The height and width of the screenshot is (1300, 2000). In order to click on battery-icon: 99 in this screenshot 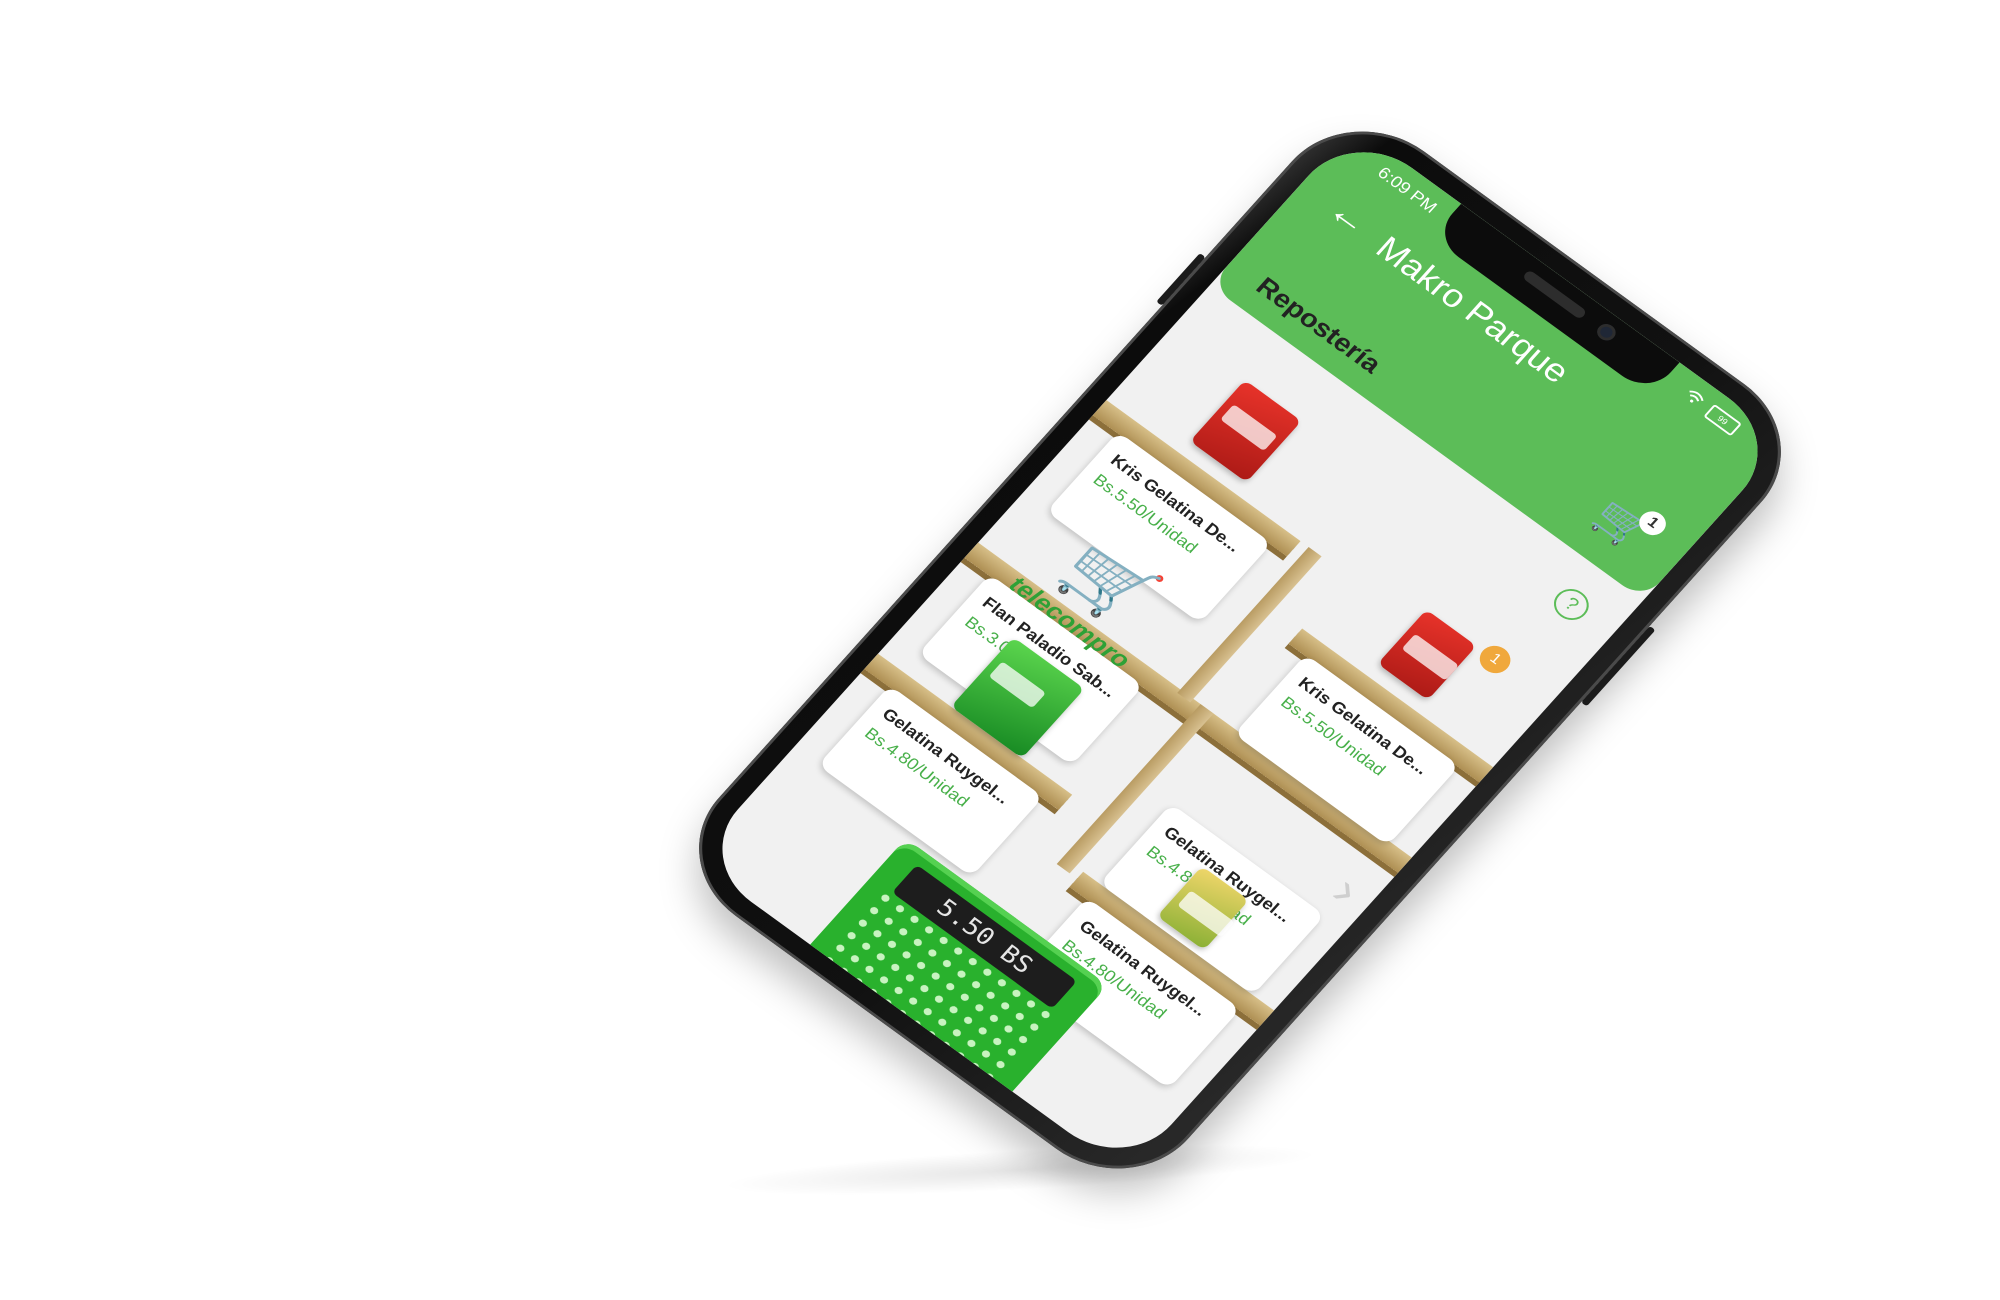, I will do `click(1723, 420)`.